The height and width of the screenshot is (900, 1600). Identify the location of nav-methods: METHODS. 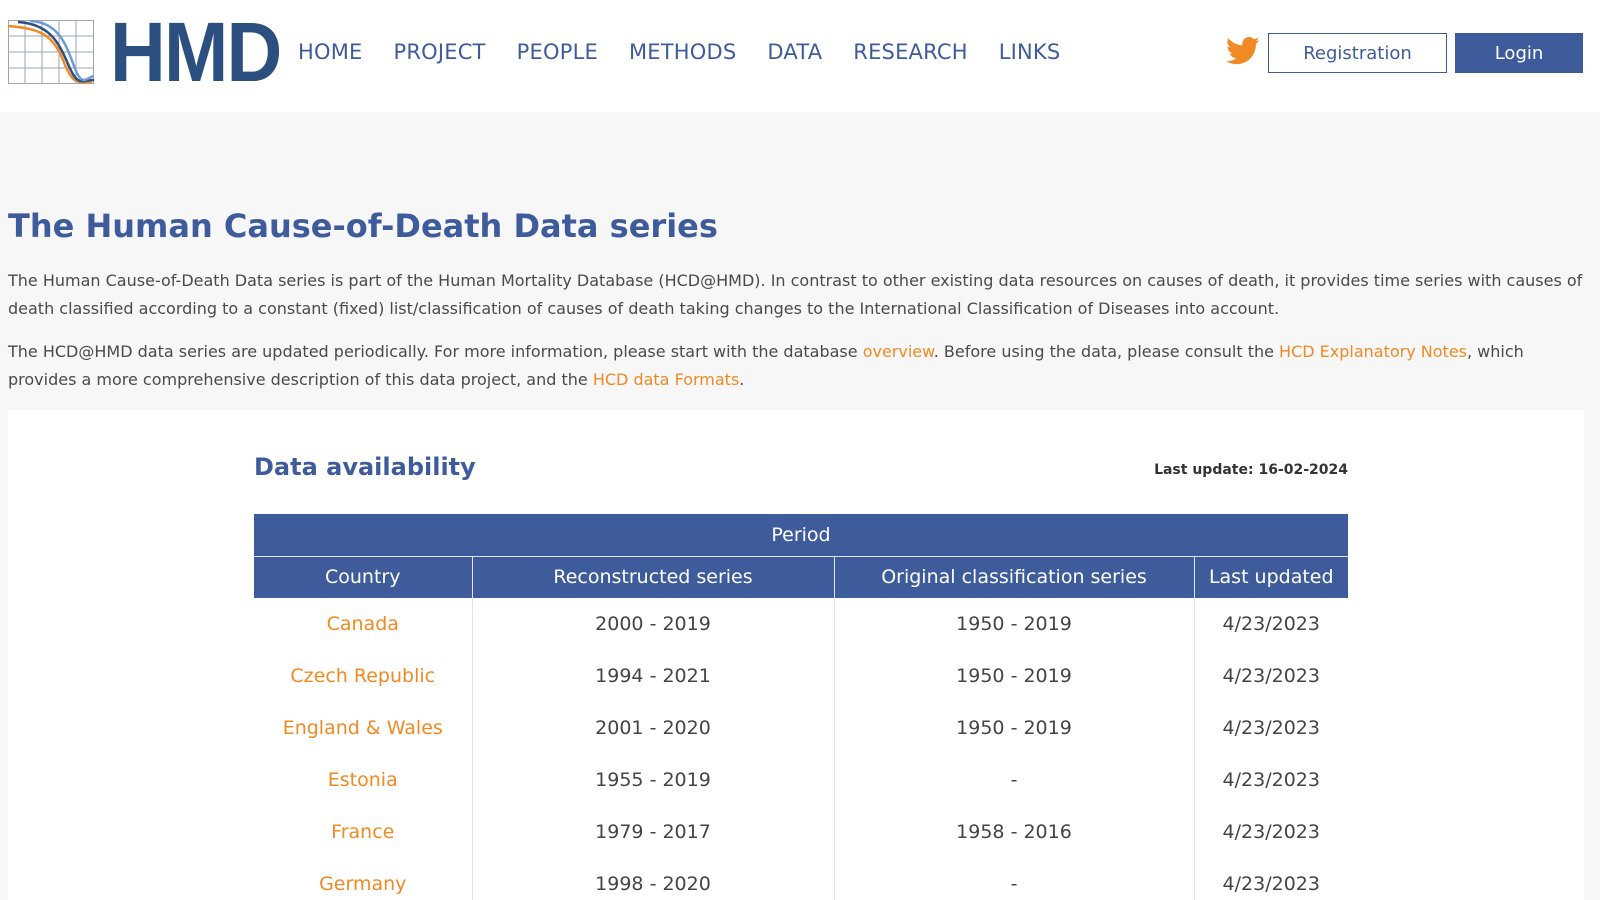
(682, 52).